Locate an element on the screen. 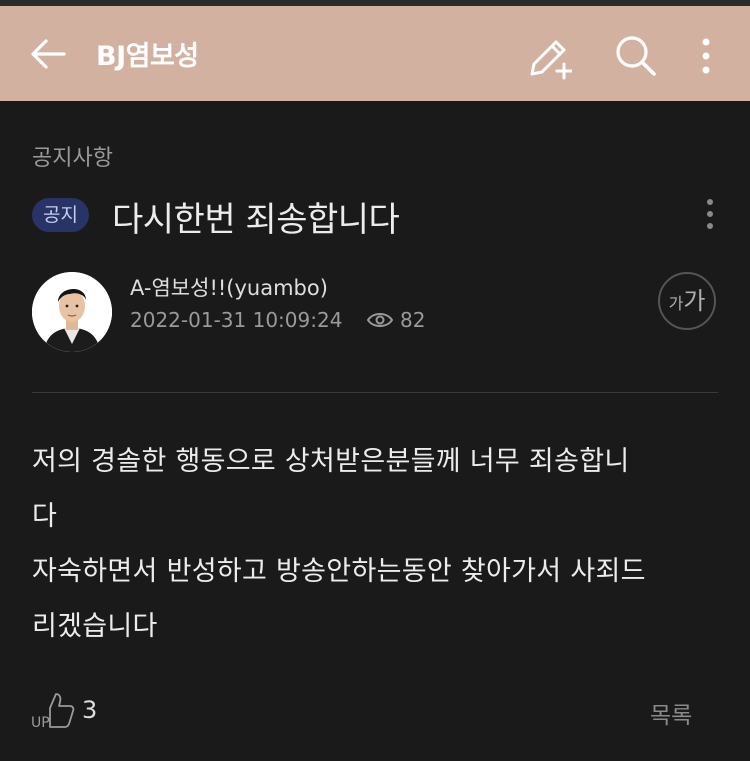 The image size is (750, 761). page-title: BJ염보성 is located at coordinates (147, 56).